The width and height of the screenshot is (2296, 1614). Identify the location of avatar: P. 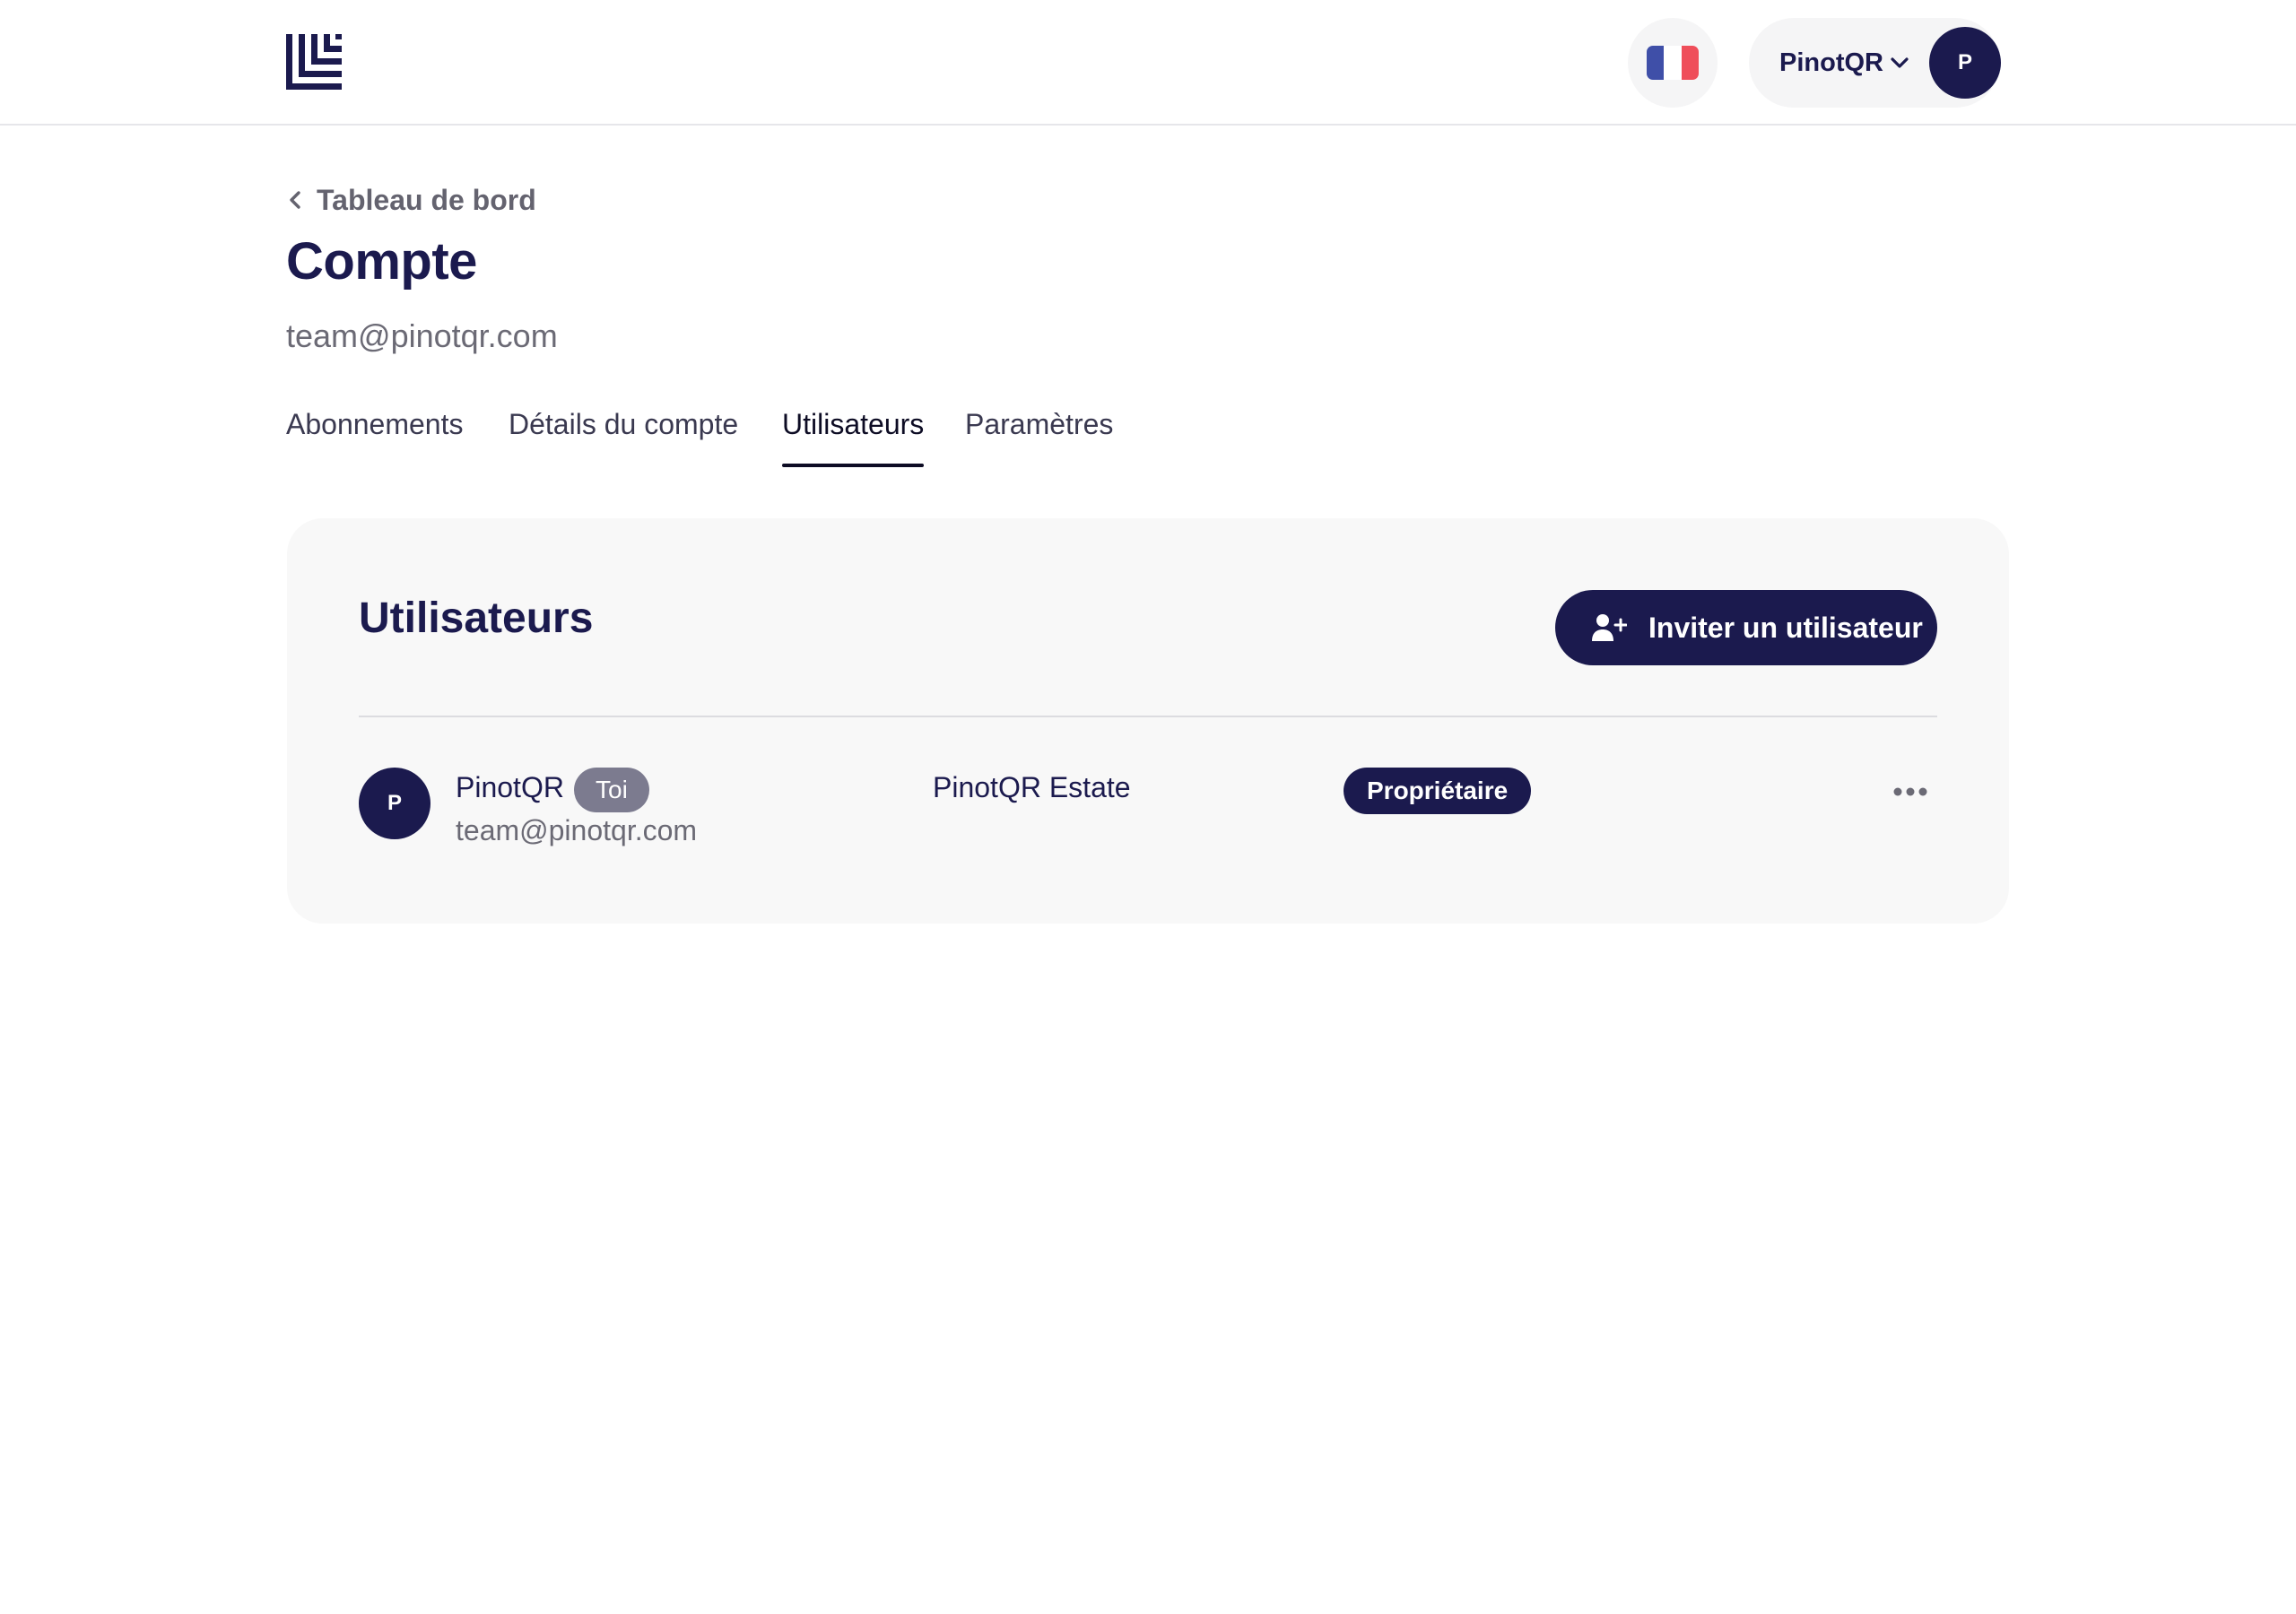
(394, 803).